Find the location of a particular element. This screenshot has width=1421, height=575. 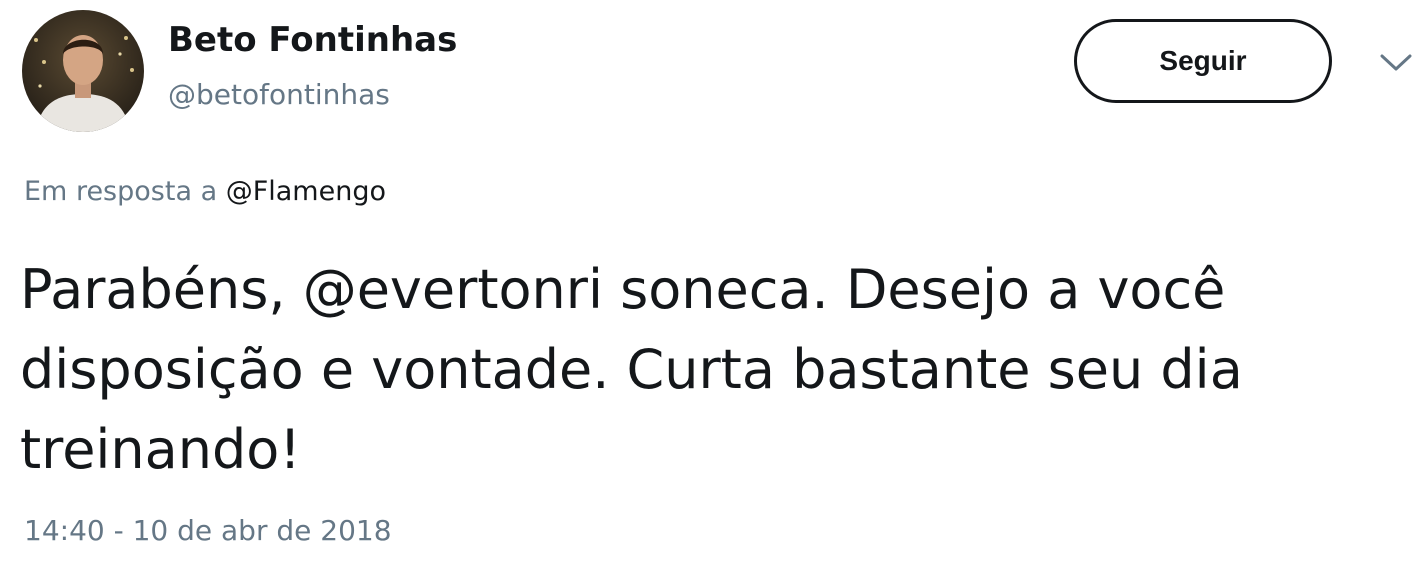

reply-context: Em resposta a @Flamengo is located at coordinates (205, 191).